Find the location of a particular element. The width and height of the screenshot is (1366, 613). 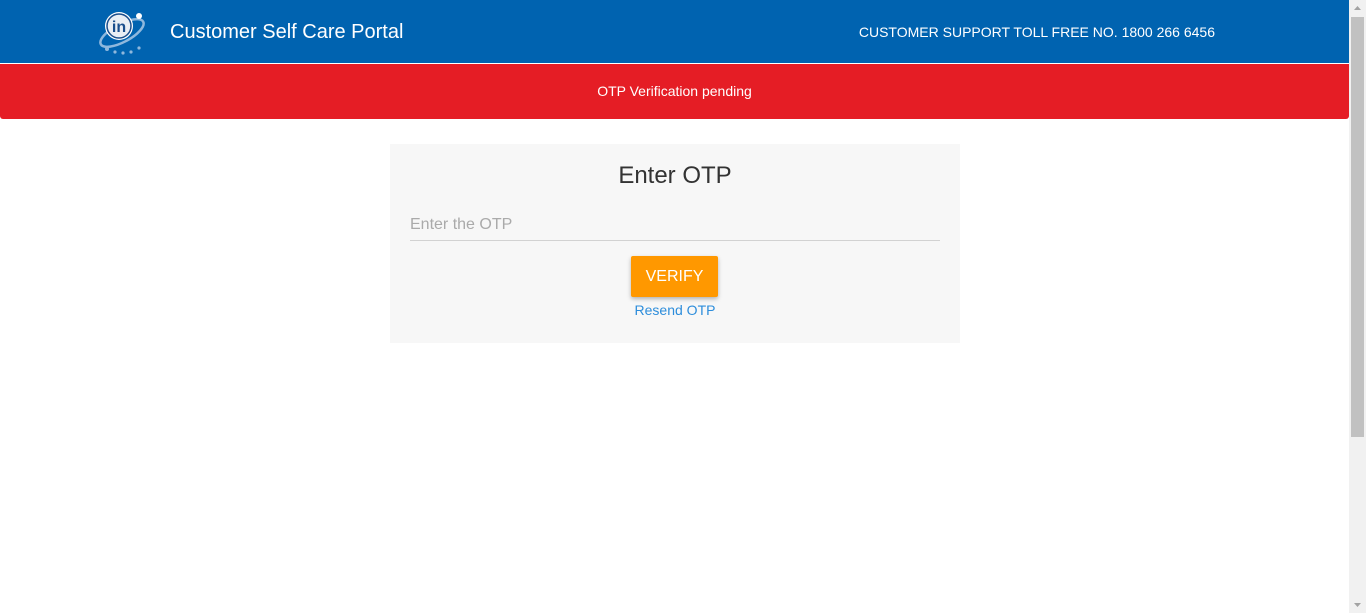

alert-message: OTP Verification pending is located at coordinates (674, 91).